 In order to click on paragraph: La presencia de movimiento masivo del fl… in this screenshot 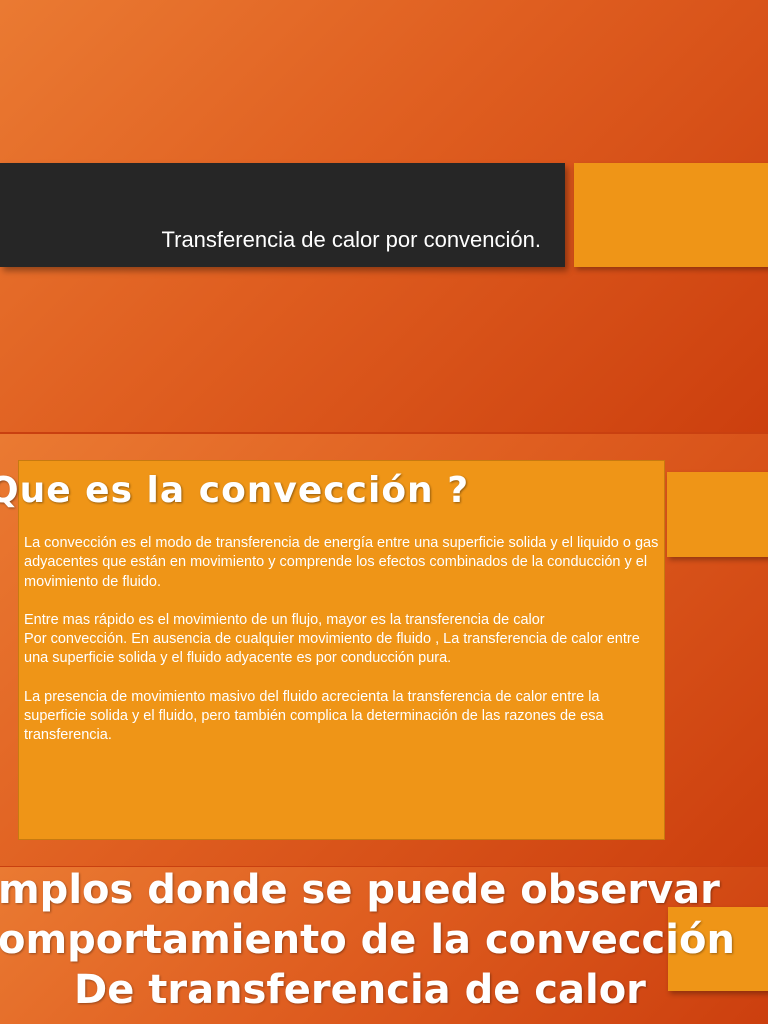, I will do `click(314, 716)`.